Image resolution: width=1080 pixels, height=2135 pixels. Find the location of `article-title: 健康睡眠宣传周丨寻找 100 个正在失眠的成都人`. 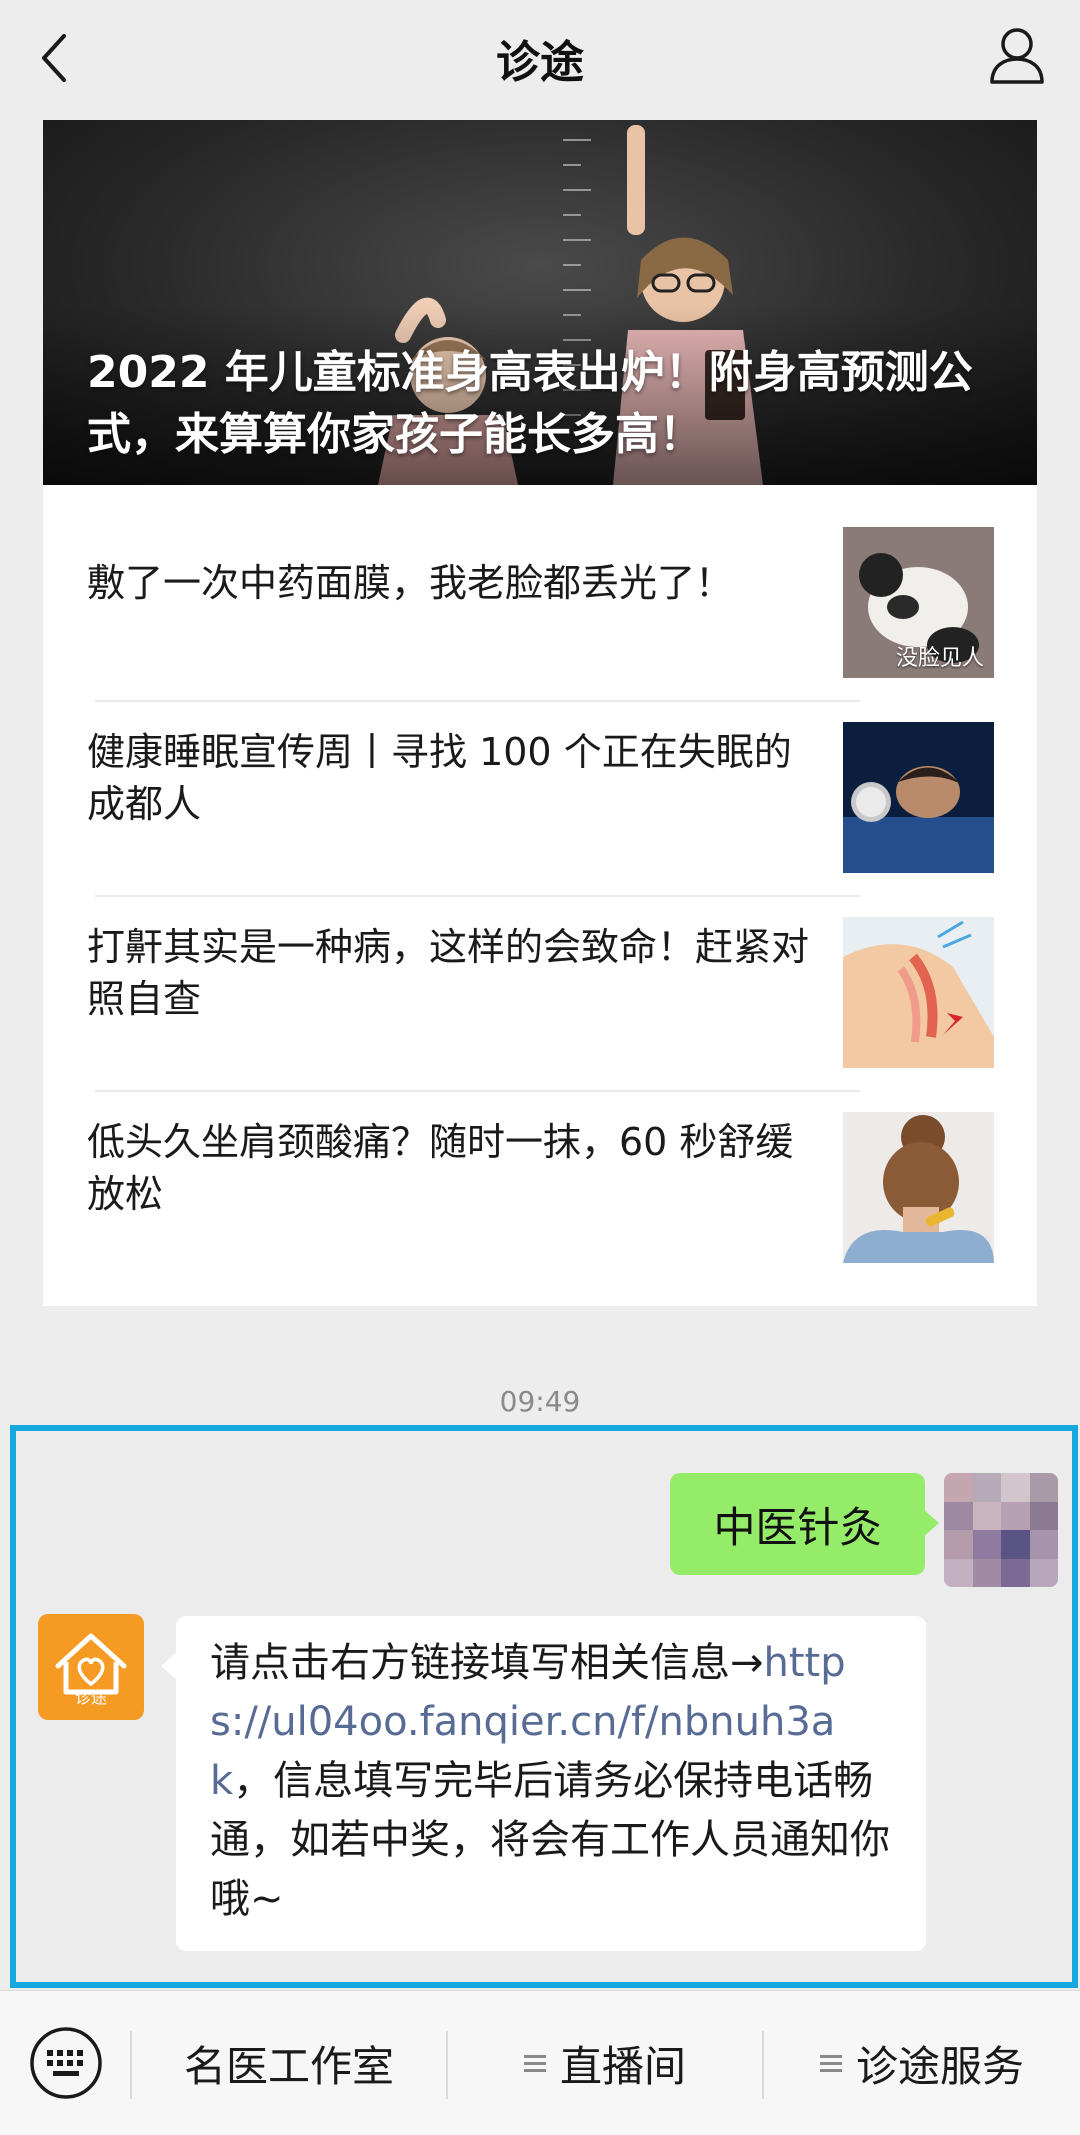

article-title: 健康睡眠宣传周丨寻找 100 个正在失眠的成都人 is located at coordinates (439, 777).